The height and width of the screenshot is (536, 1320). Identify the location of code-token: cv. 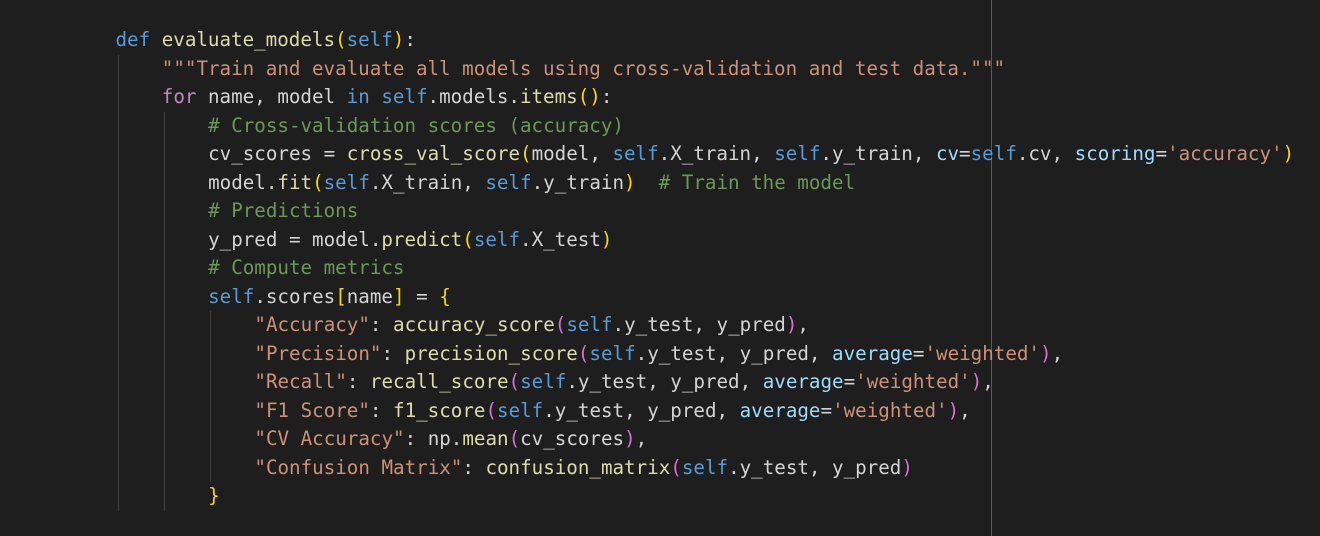
(947, 153).